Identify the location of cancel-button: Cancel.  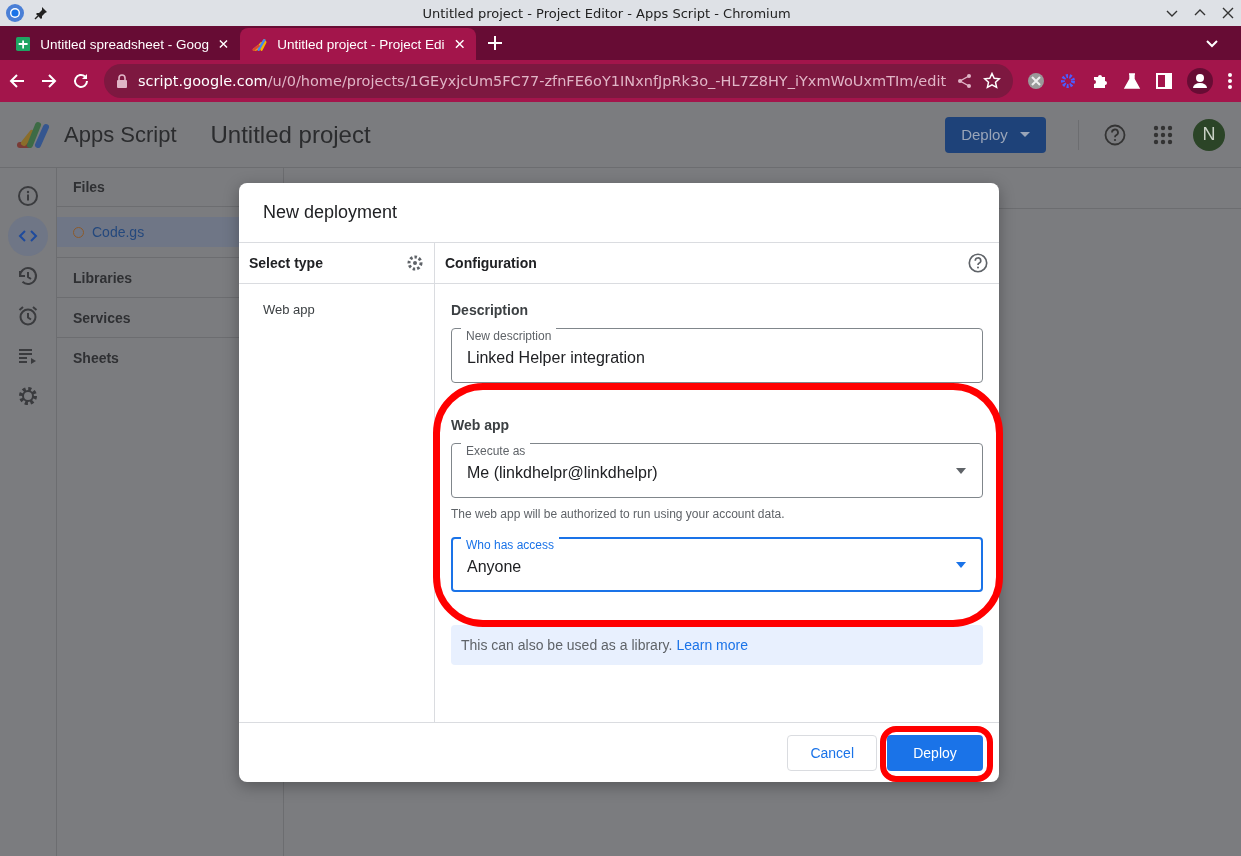
(832, 752).